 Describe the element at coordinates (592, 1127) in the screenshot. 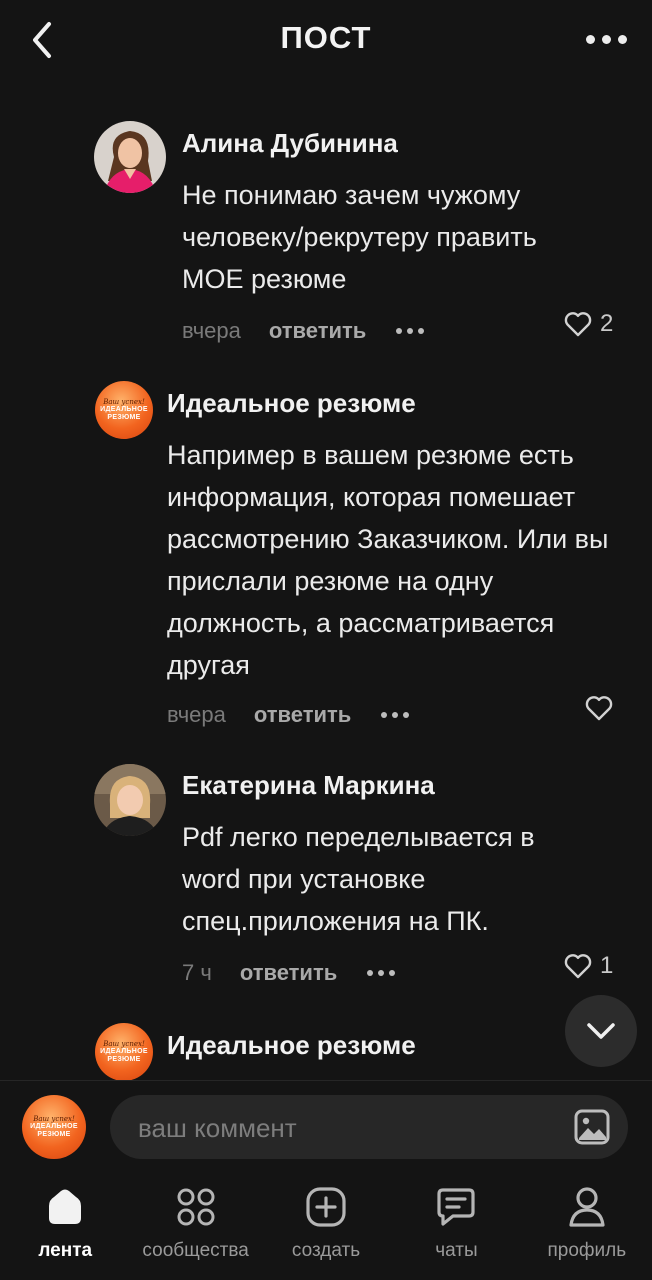

I see `image-attach-icon` at that location.